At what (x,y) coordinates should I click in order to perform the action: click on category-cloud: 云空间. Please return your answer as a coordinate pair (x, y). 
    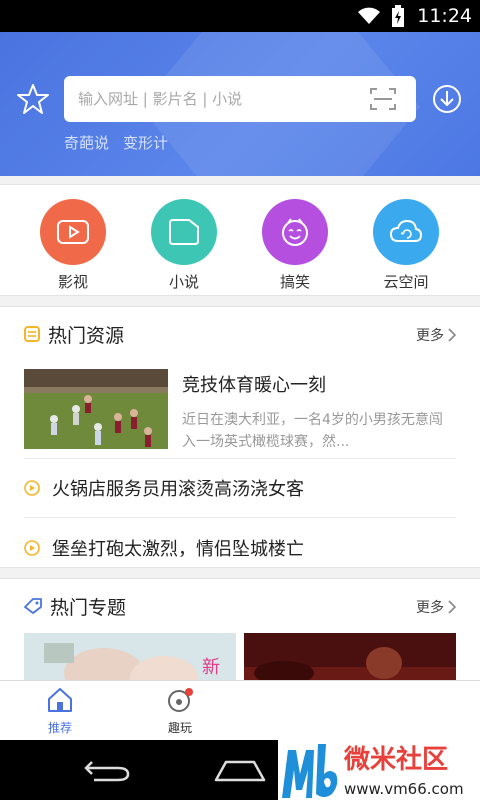
    Looking at the image, I should click on (406, 245).